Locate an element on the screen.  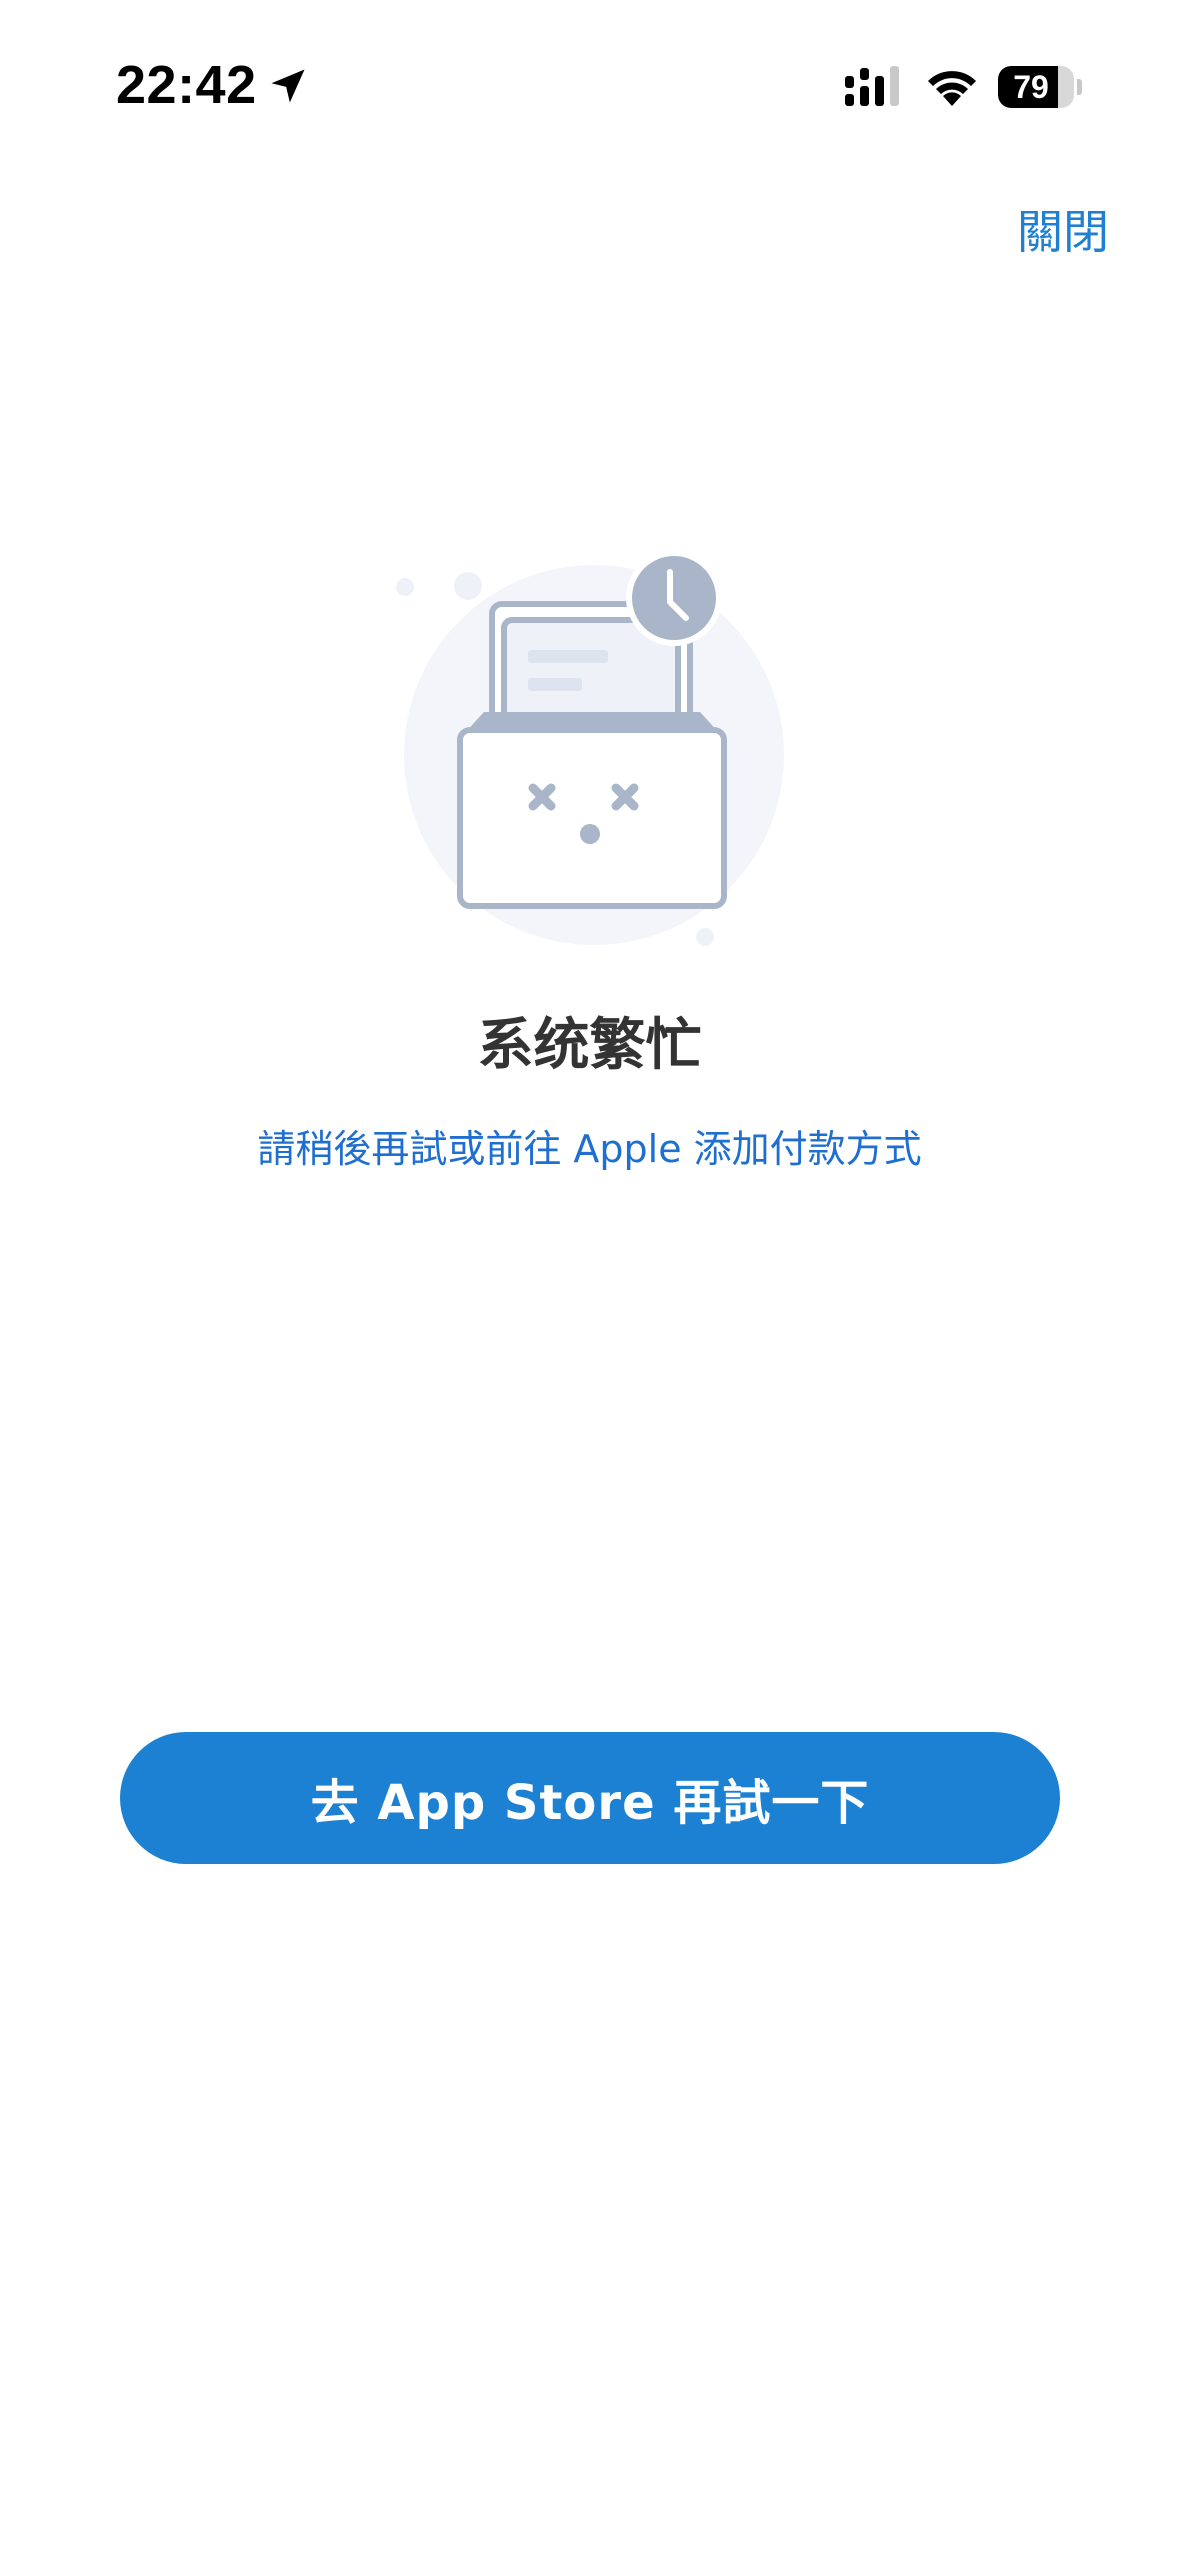
battery-level: 79 is located at coordinates (1031, 87).